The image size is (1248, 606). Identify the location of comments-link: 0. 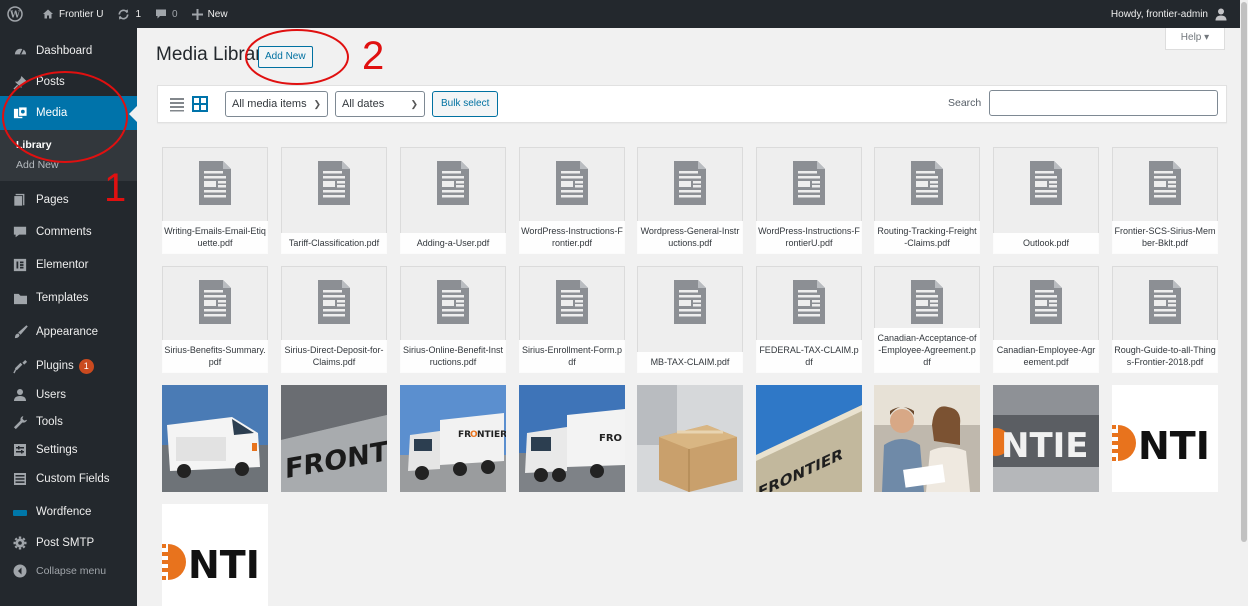
(166, 14).